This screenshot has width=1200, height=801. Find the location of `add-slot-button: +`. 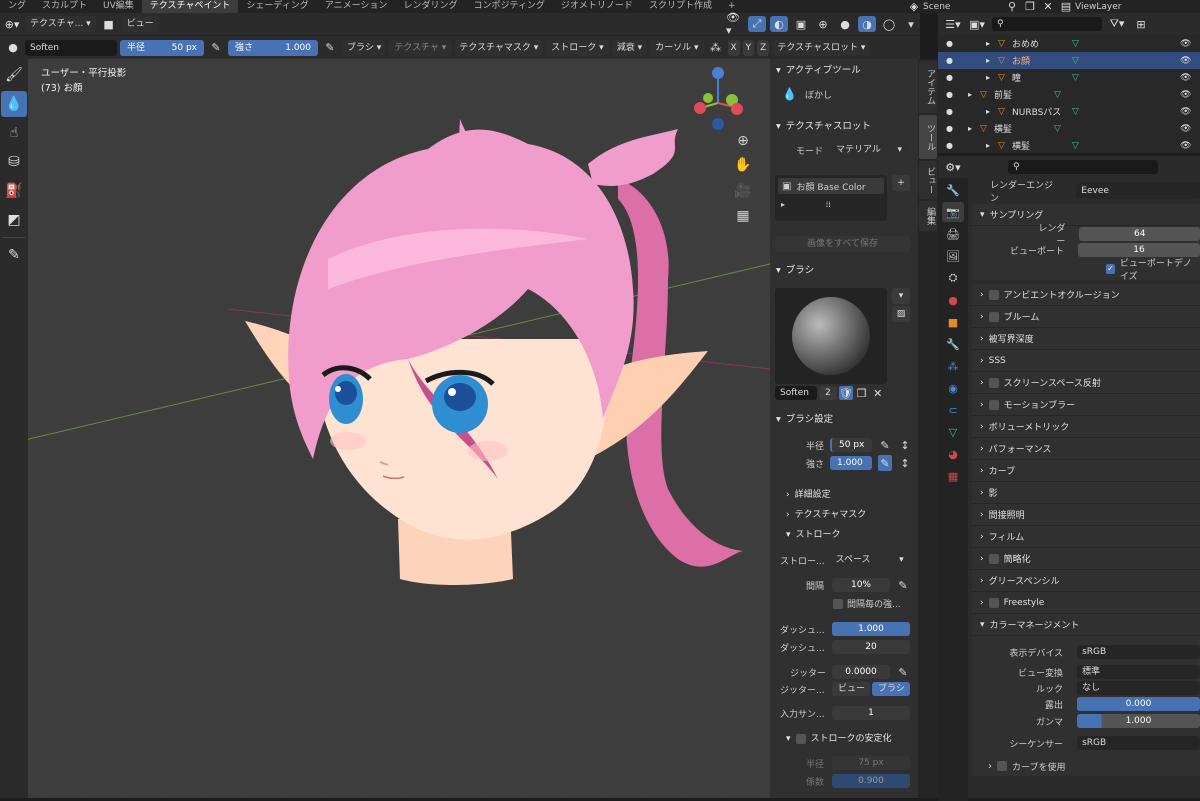

add-slot-button: + is located at coordinates (901, 183).